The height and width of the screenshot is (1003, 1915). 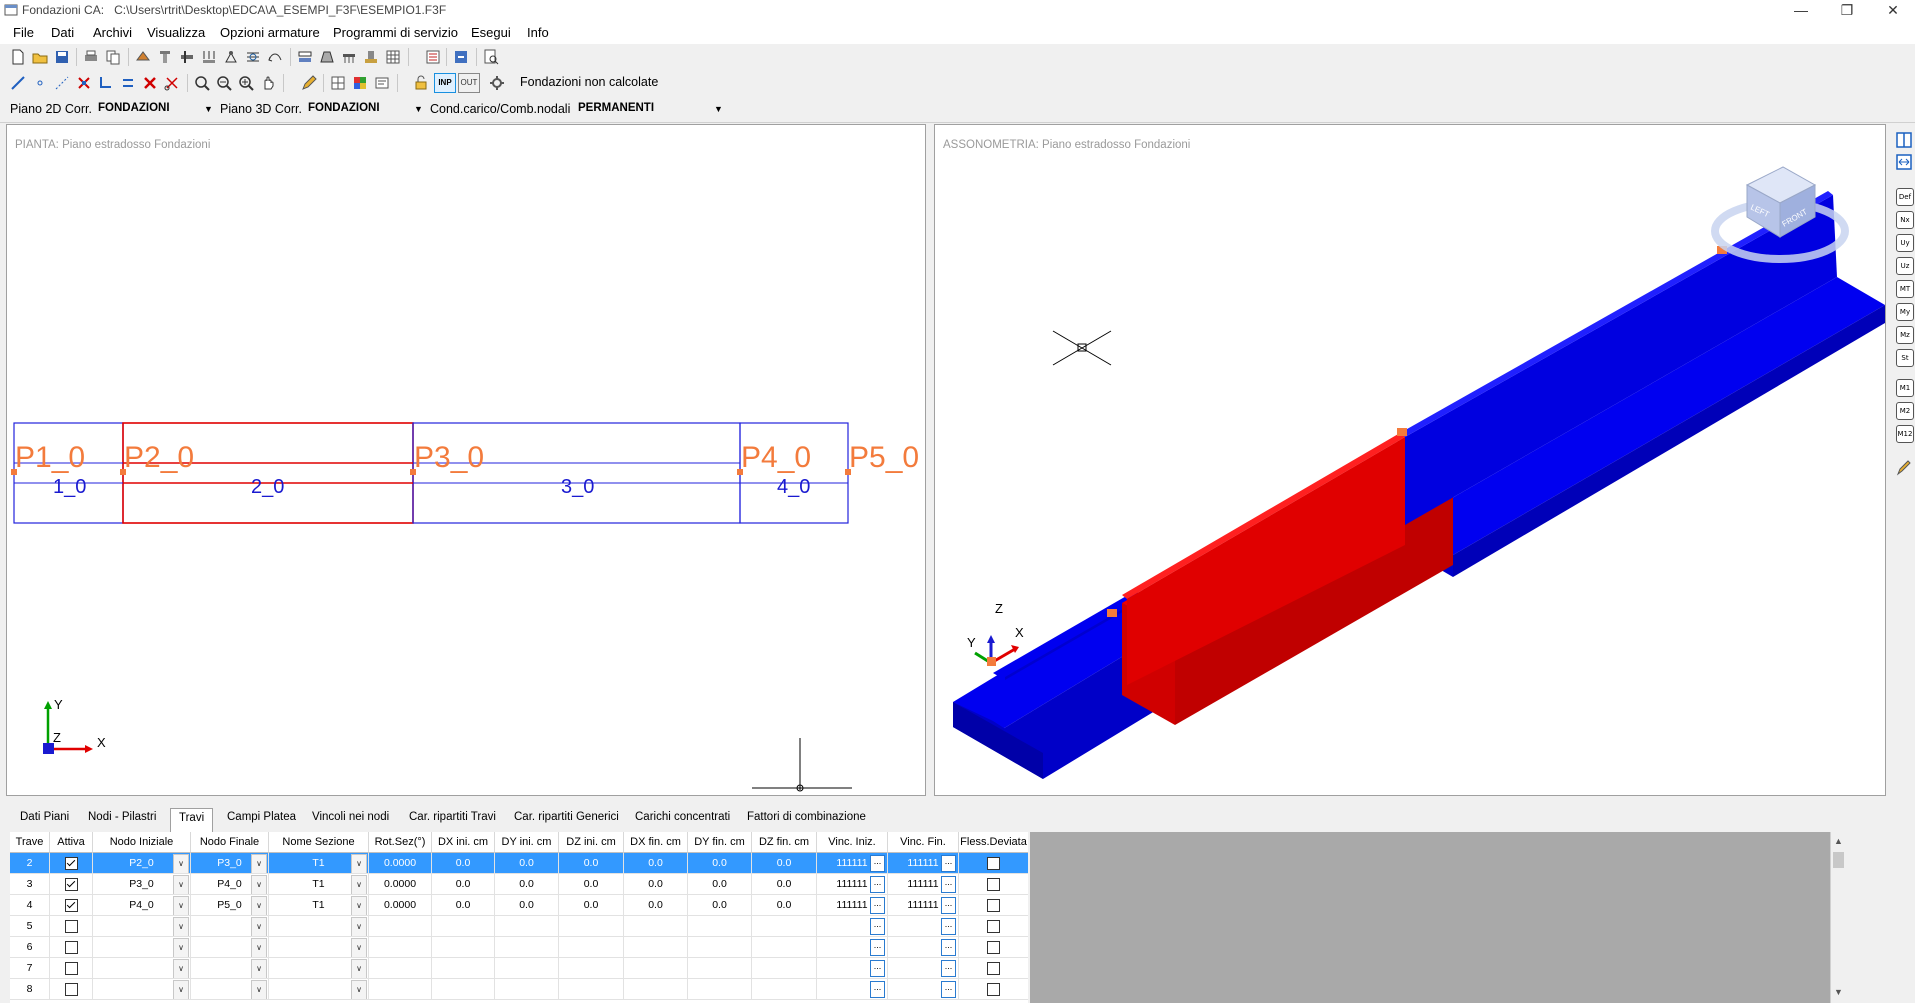 I want to click on load-dropdown-icon: ▼, so click(x=718, y=109).